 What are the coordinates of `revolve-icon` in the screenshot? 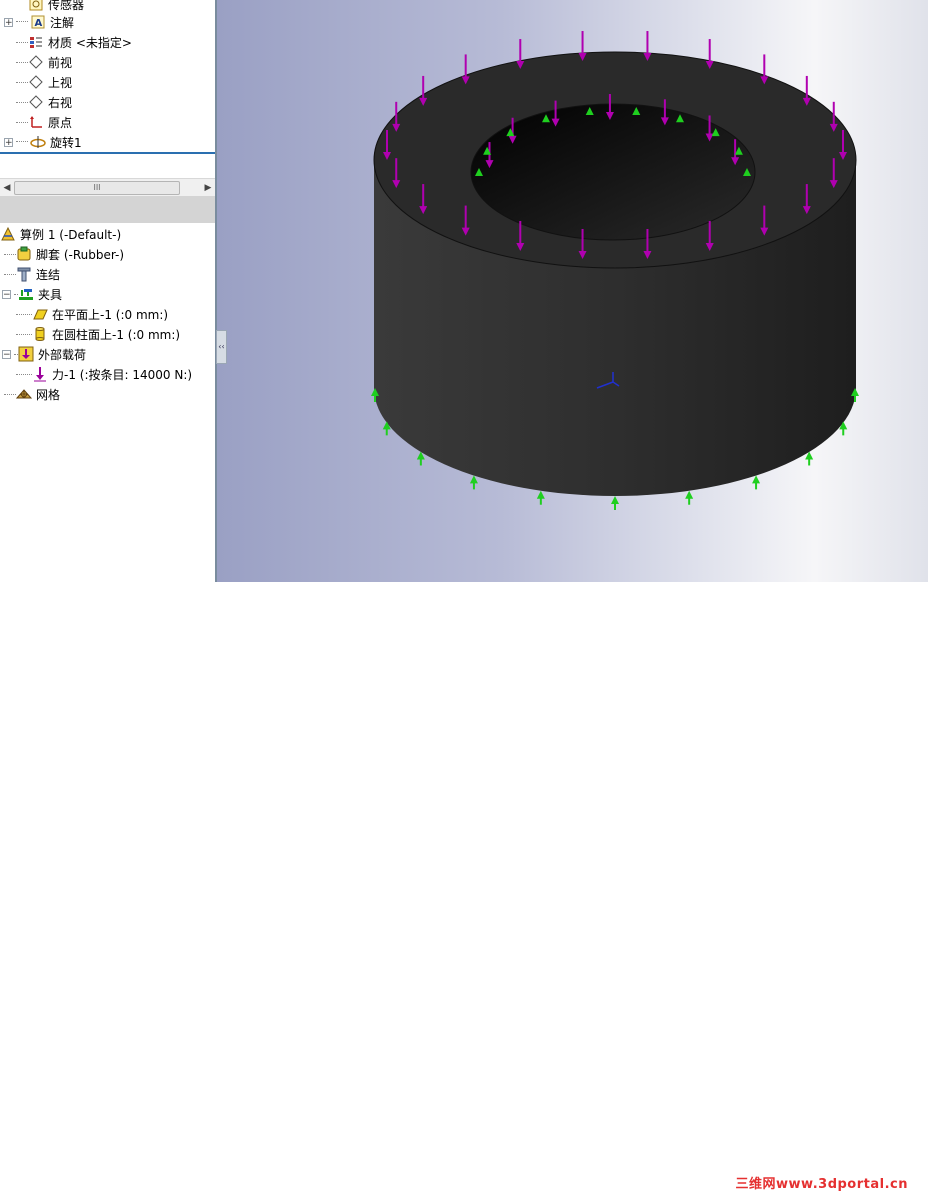 It's located at (38, 142).